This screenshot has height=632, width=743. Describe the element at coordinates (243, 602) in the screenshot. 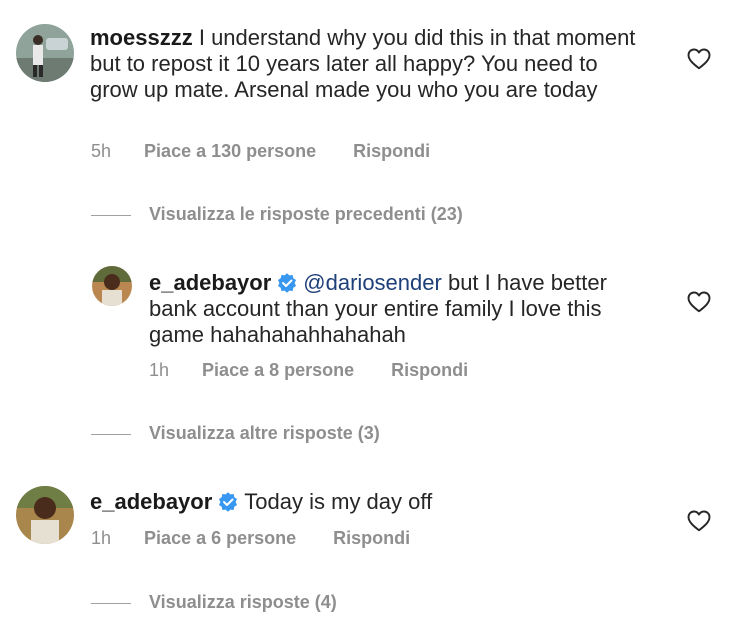

I see `view-replies-label: Visualizza risposte (4)` at that location.